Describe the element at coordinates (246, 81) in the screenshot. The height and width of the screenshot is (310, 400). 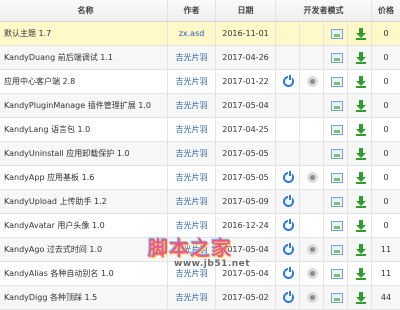
I see `plugin-date: 2017-01-22` at that location.